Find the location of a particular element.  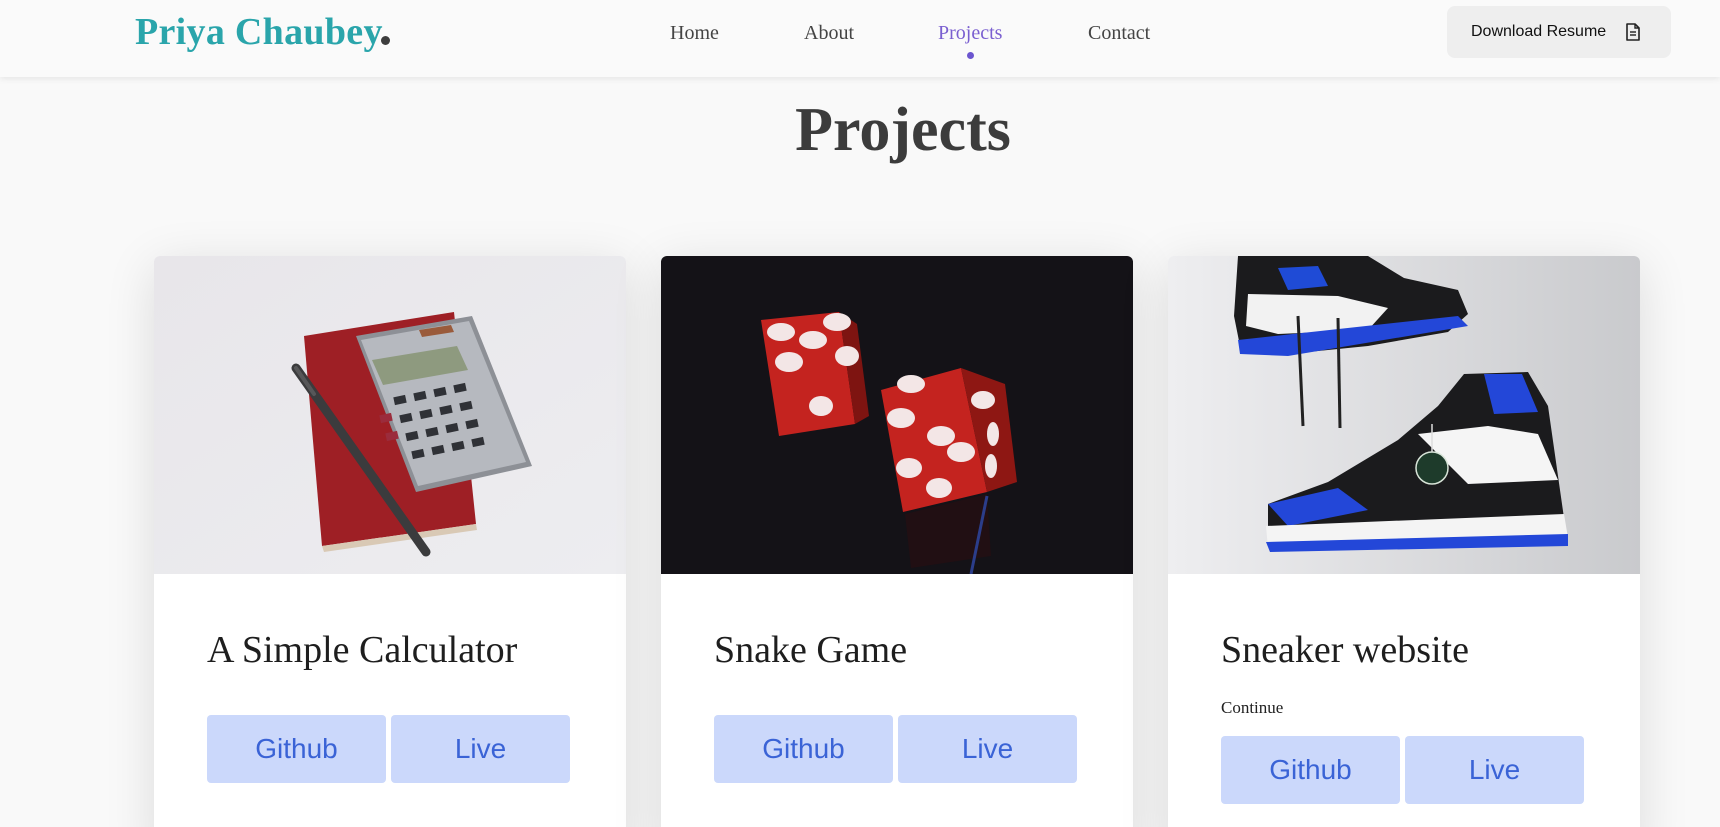

project-title: A Simple Calculator is located at coordinates (362, 650).